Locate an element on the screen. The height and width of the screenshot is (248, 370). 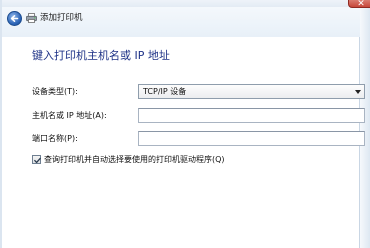
chevron-down-icon is located at coordinates (358, 92).